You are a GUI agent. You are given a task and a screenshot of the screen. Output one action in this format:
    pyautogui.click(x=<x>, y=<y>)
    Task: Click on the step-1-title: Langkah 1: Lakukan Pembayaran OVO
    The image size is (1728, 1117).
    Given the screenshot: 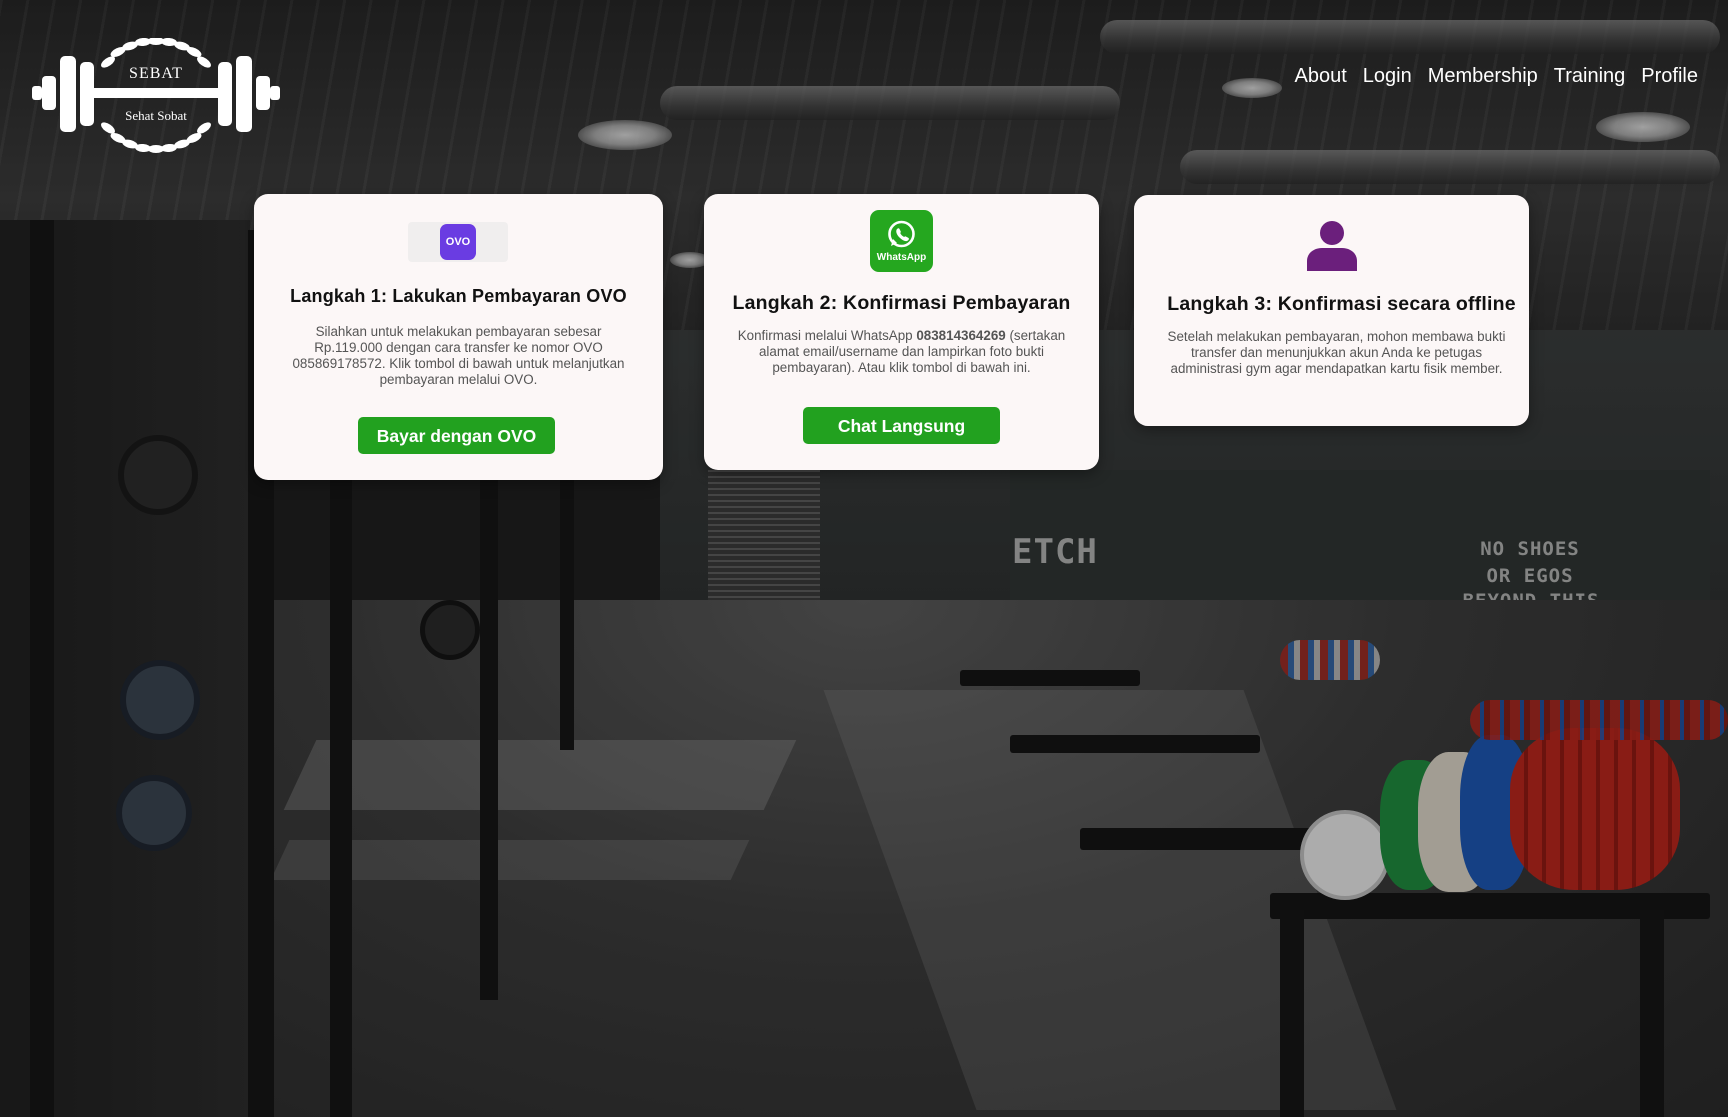 What is the action you would take?
    pyautogui.click(x=458, y=296)
    